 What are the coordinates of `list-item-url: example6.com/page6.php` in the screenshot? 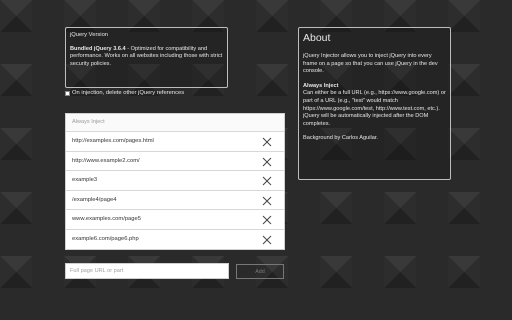 It's located at (105, 238).